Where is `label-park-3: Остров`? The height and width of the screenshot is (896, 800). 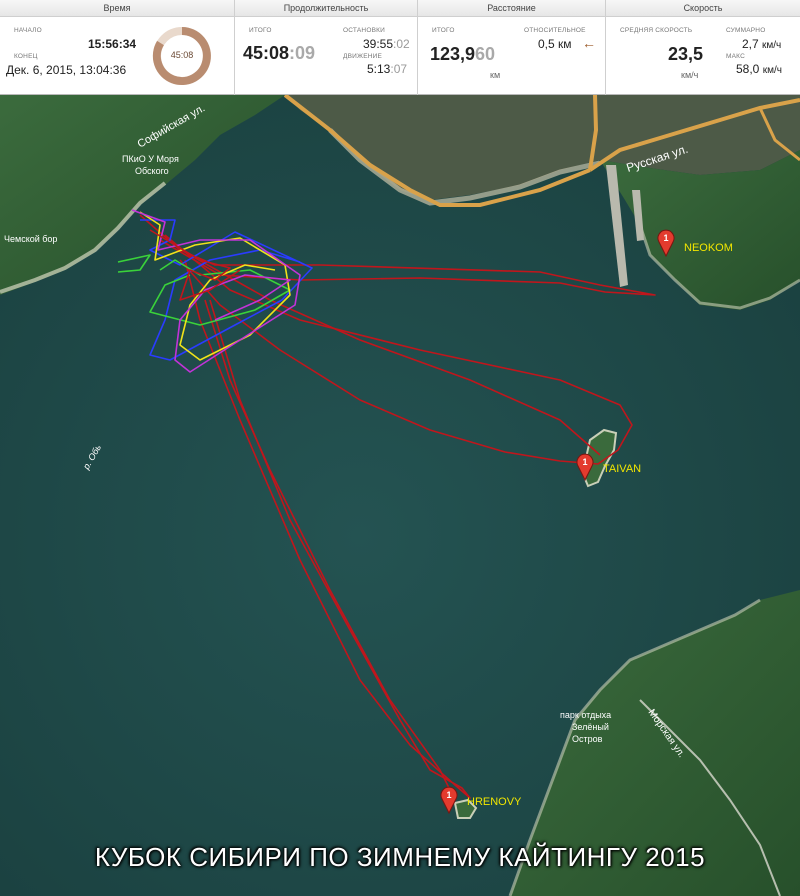 label-park-3: Остров is located at coordinates (587, 739).